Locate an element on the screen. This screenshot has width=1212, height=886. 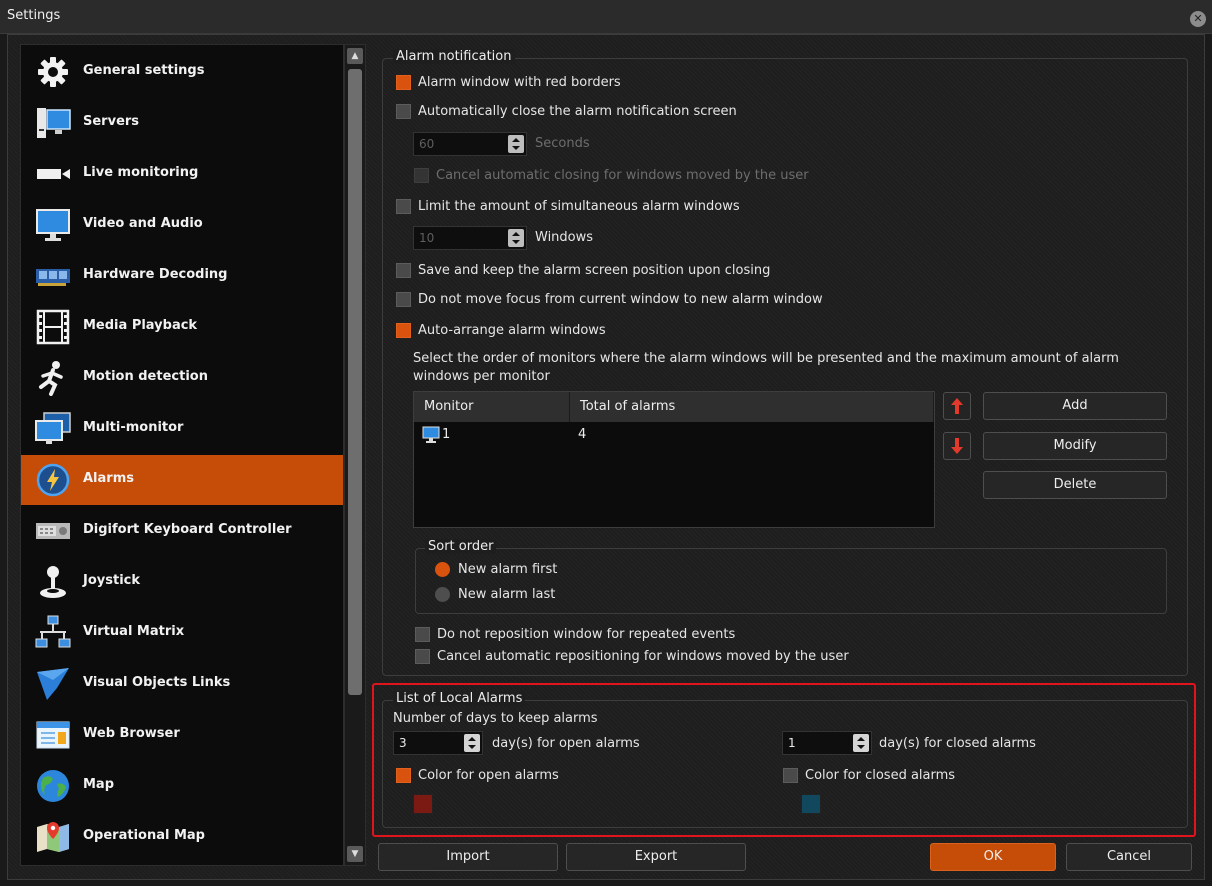
import-button: Import is located at coordinates (468, 857).